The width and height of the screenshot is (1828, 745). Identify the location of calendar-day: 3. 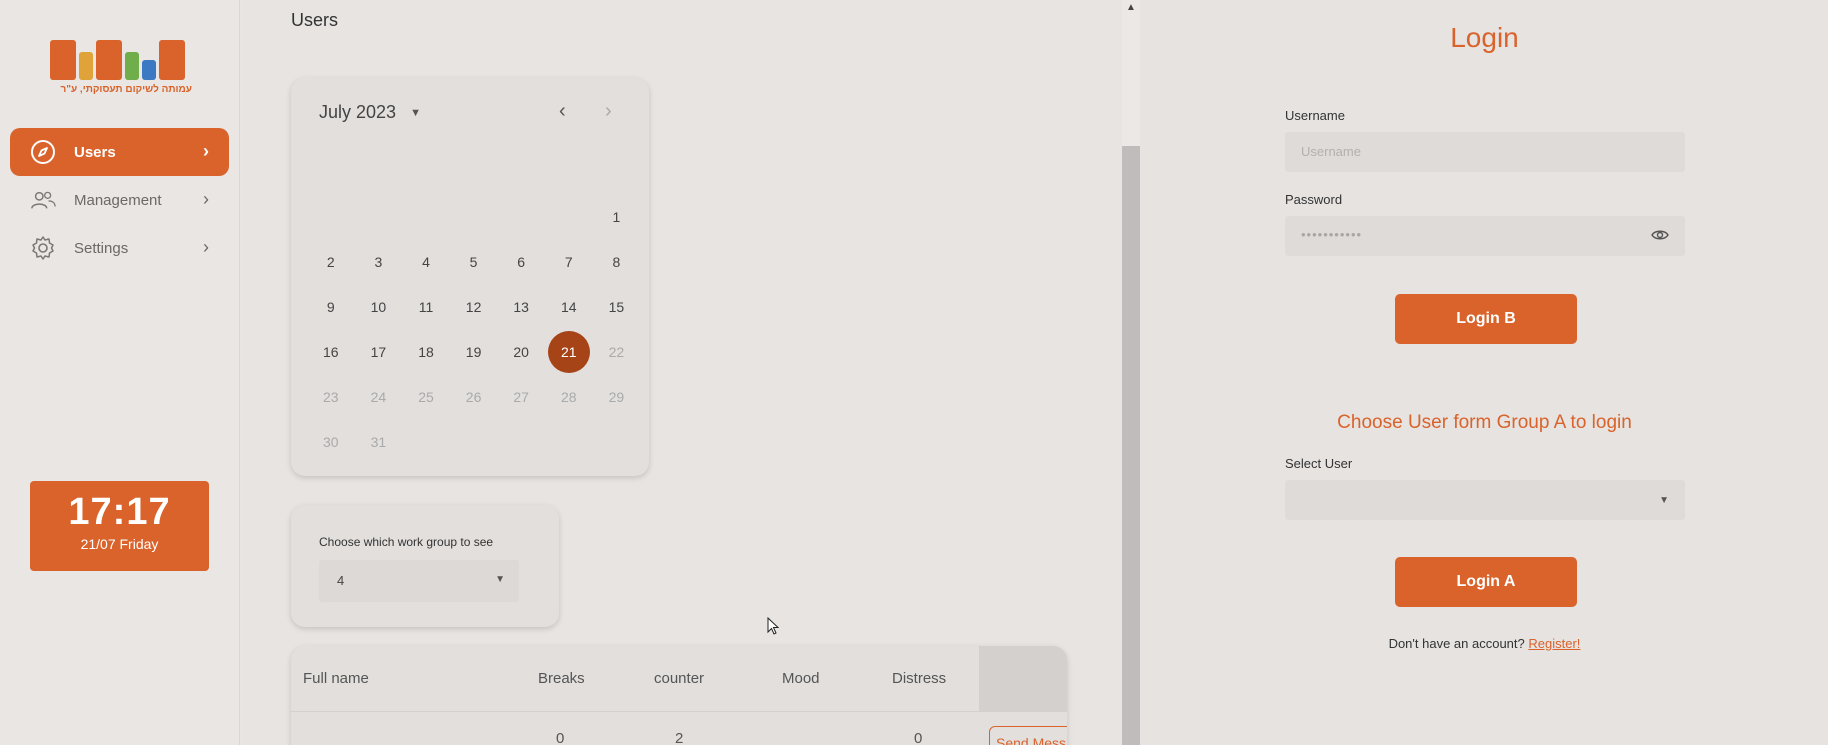
(379, 262).